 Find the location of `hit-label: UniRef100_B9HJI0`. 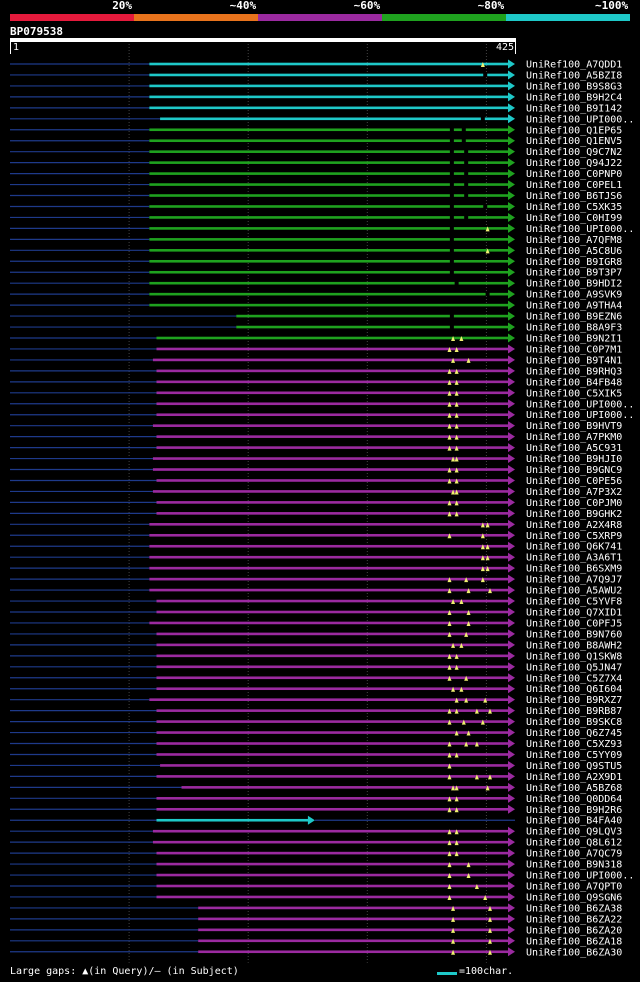

hit-label: UniRef100_B9HJI0 is located at coordinates (574, 459).